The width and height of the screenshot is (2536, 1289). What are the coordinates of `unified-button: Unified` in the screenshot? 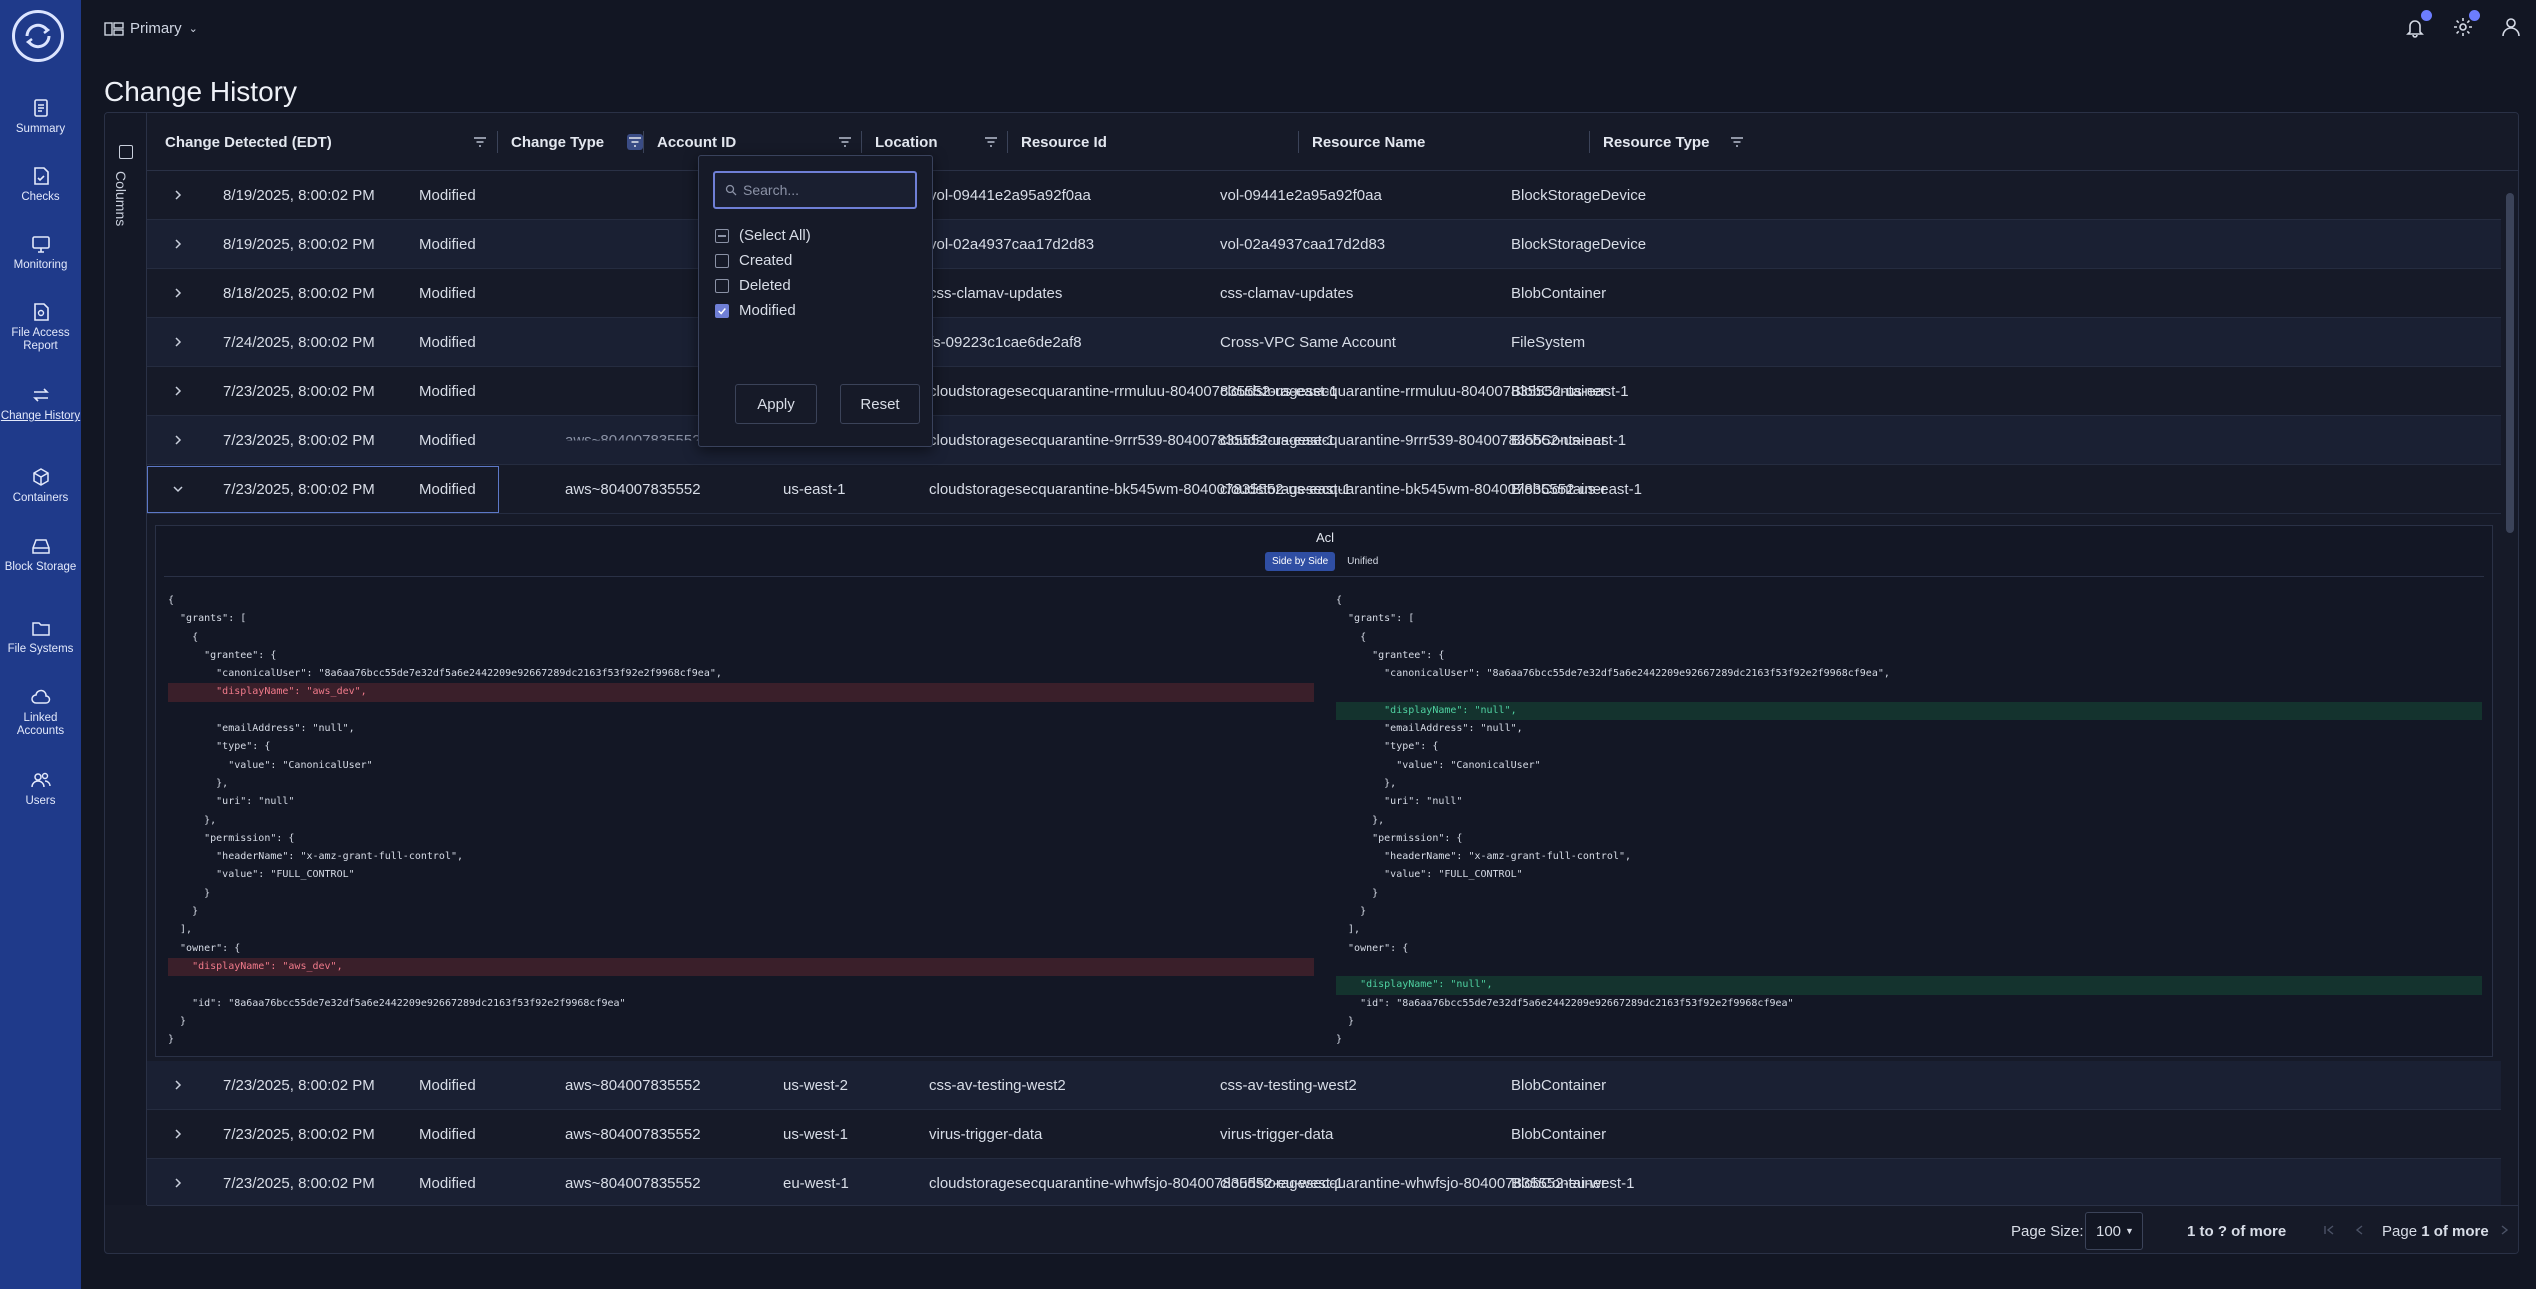 It's located at (1362, 561).